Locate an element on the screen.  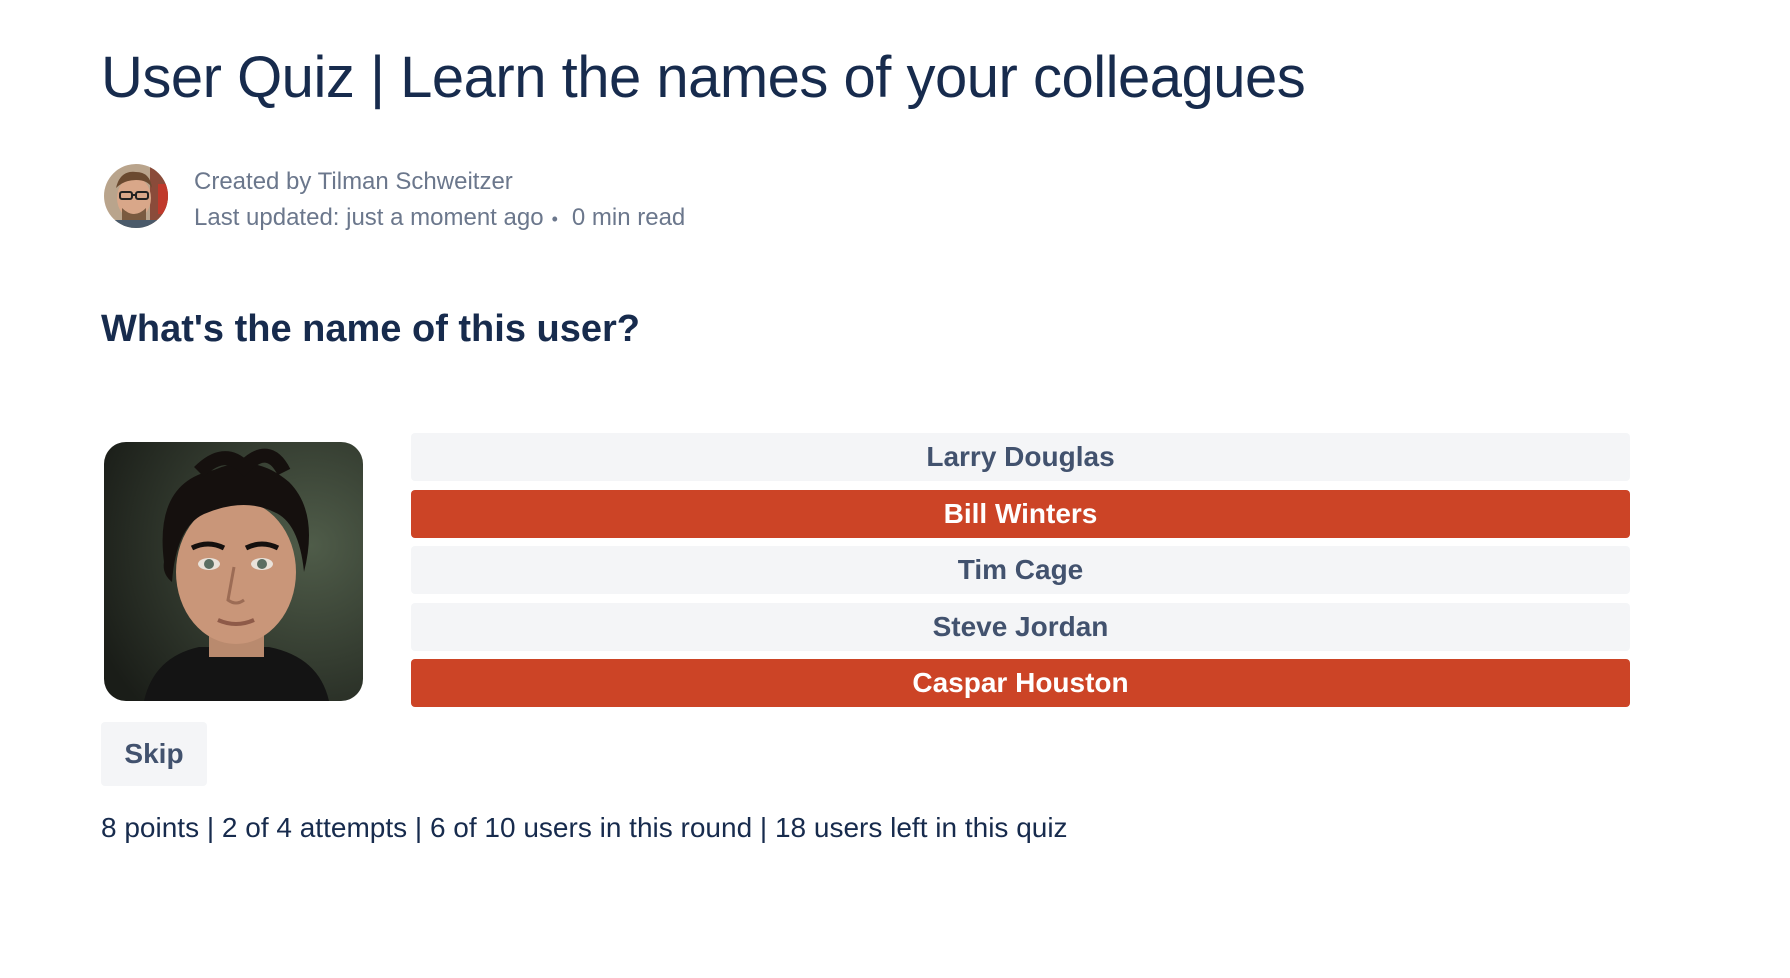
answer-option-3: Tim Cage is located at coordinates (1020, 570).